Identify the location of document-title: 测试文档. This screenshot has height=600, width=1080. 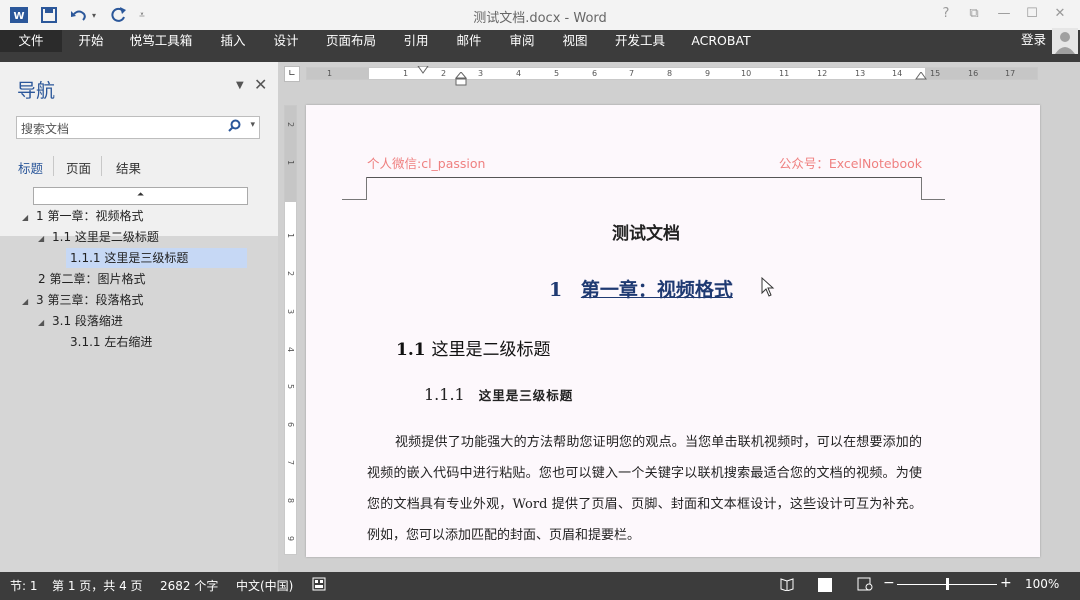
(646, 231).